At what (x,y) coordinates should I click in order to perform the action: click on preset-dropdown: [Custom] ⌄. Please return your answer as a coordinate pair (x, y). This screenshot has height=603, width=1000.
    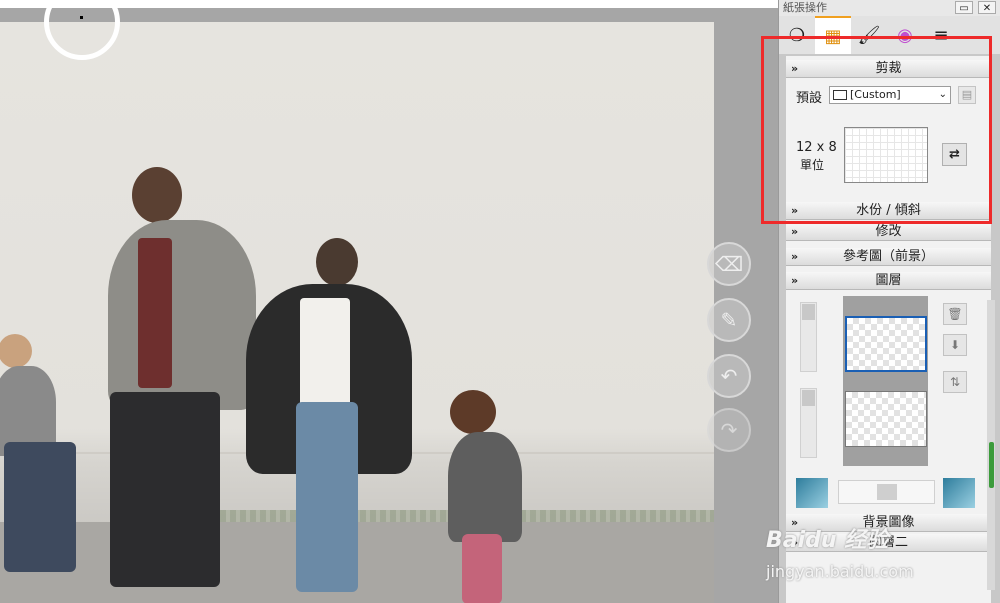
    Looking at the image, I should click on (890, 95).